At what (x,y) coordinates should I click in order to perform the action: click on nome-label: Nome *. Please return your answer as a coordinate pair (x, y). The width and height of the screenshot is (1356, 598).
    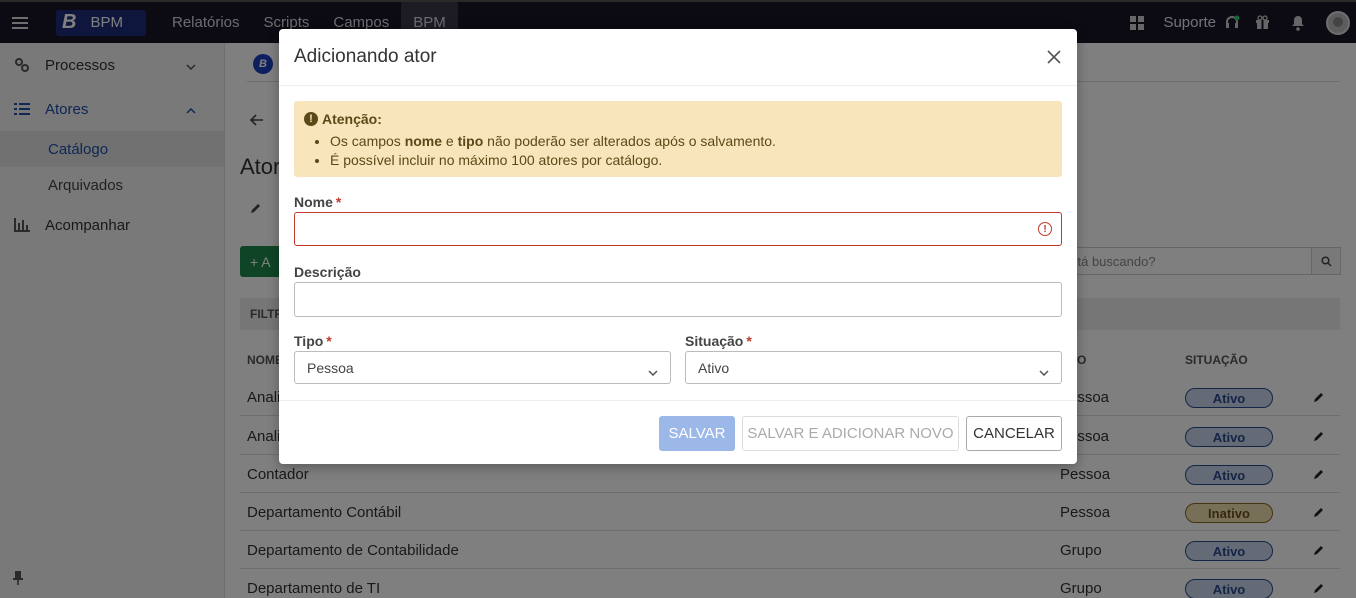
    Looking at the image, I should click on (318, 202).